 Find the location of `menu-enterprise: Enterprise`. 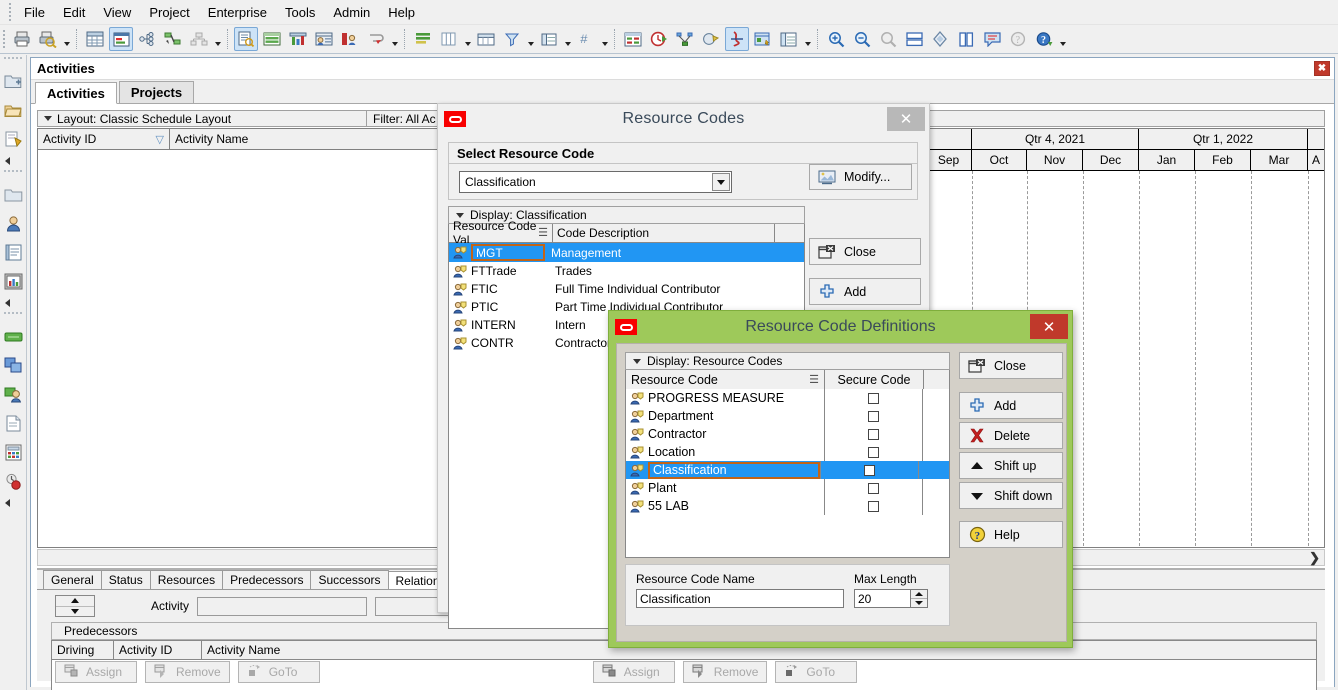

menu-enterprise: Enterprise is located at coordinates (237, 12).